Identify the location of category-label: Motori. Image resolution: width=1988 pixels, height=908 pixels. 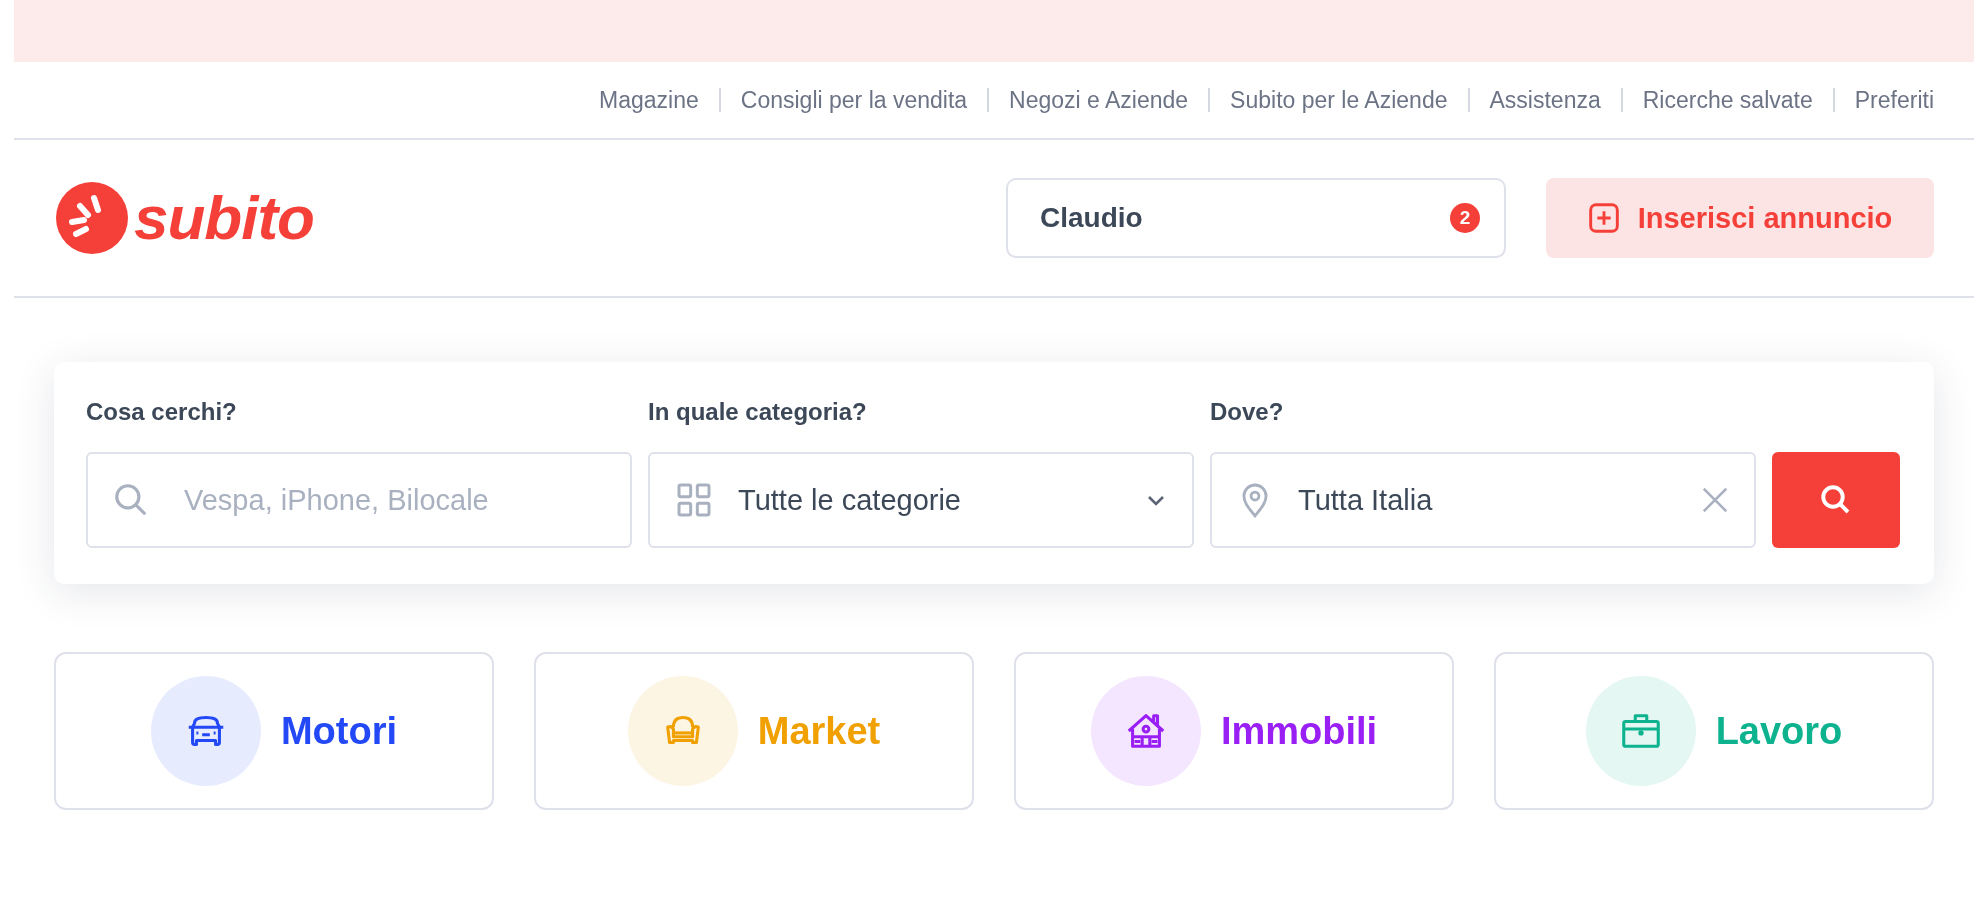
(339, 731).